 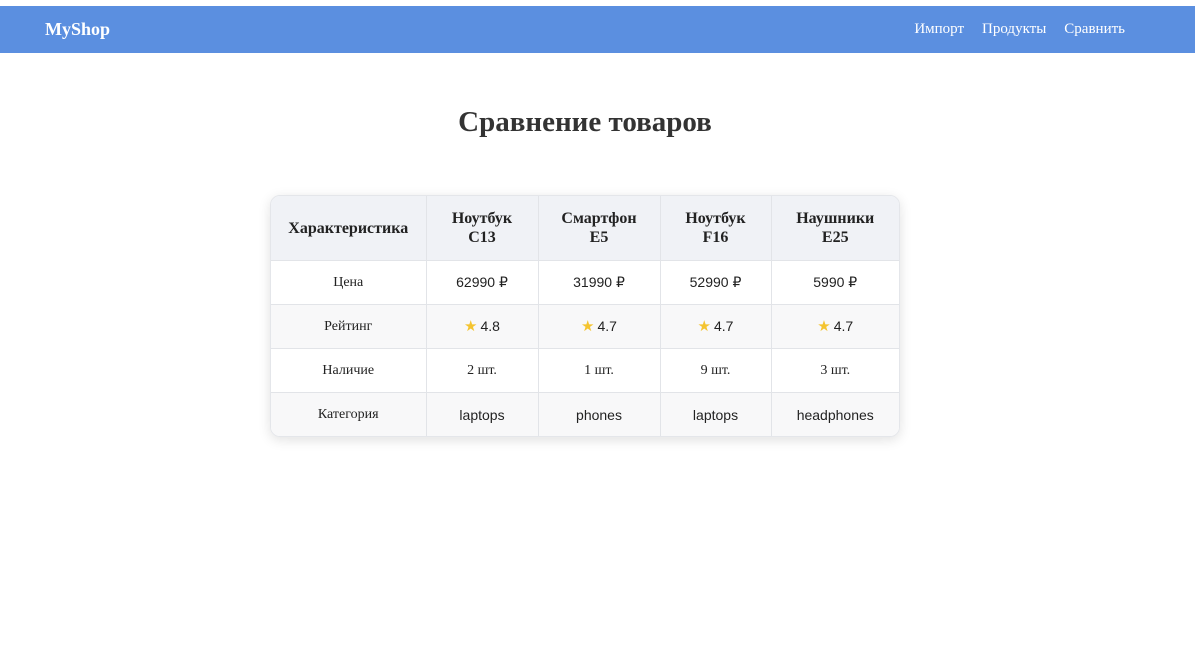 I want to click on row-label-stock: Наличие, so click(x=349, y=370).